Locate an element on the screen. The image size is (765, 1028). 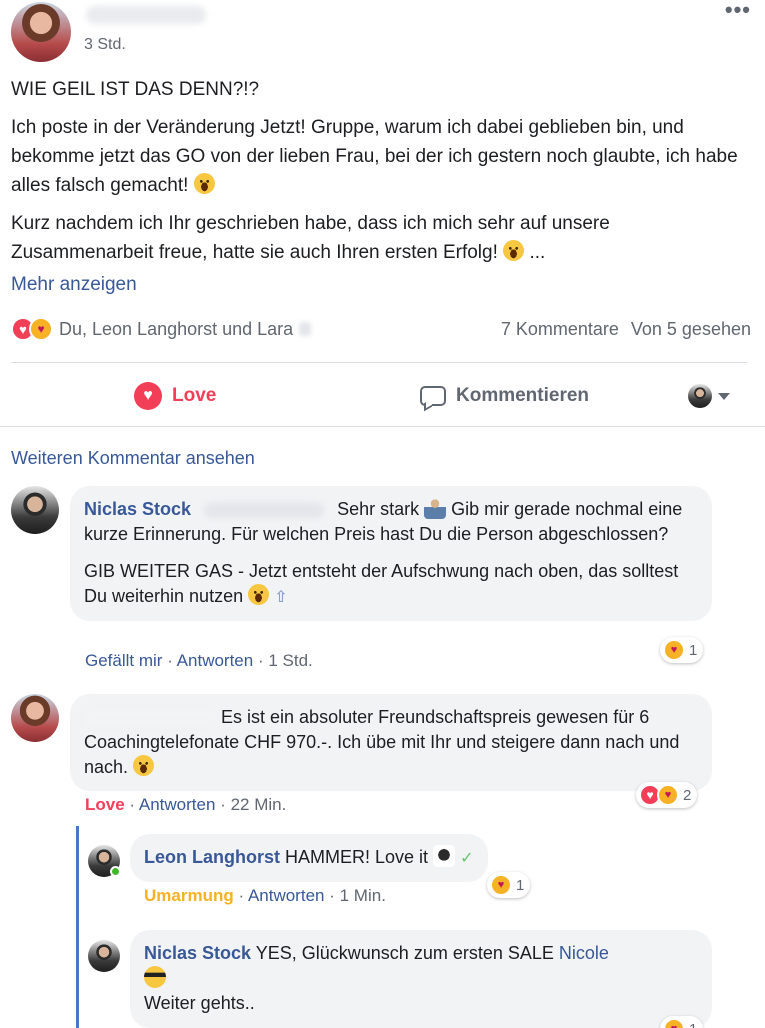
sunglasses-emoji-icon is located at coordinates (155, 977).